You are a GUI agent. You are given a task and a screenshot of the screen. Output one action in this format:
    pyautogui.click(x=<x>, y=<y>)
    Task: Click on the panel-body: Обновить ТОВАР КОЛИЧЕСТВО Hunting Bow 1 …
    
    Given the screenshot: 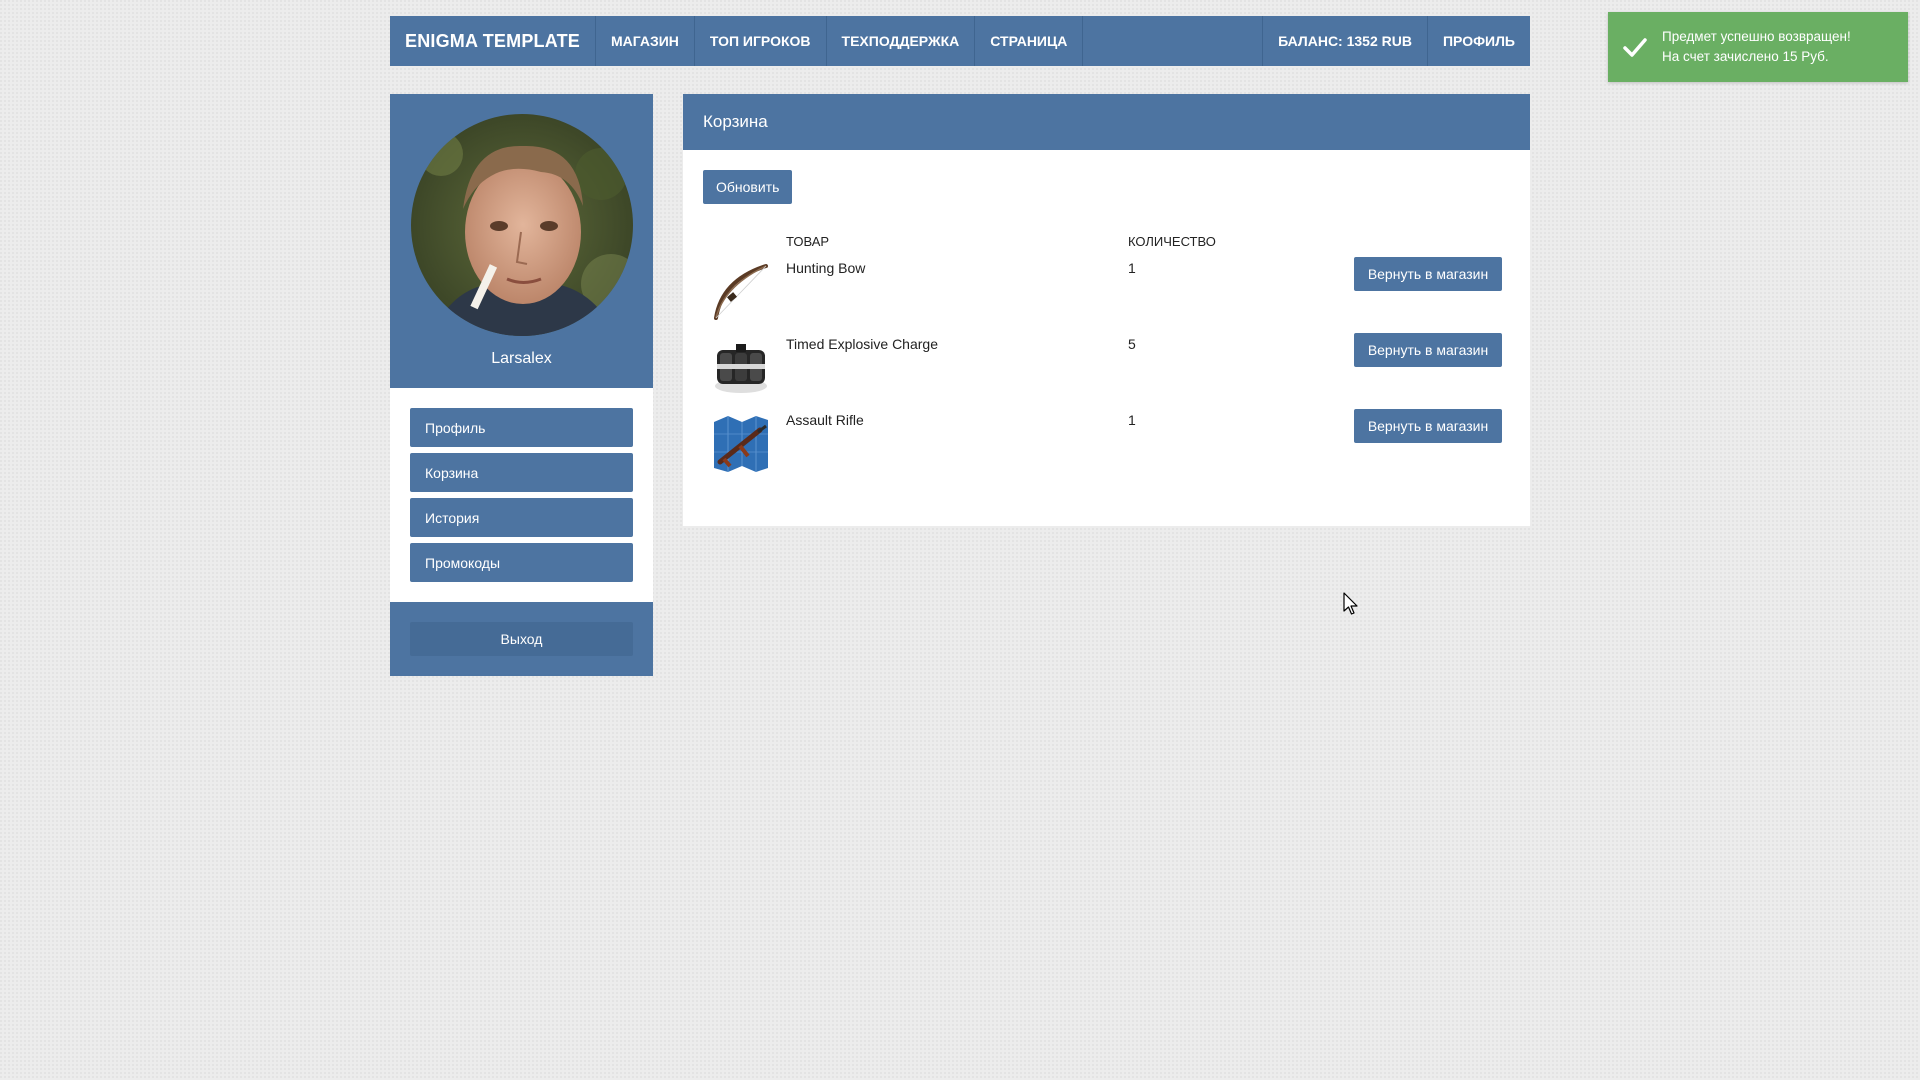 What is the action you would take?
    pyautogui.click(x=1106, y=329)
    